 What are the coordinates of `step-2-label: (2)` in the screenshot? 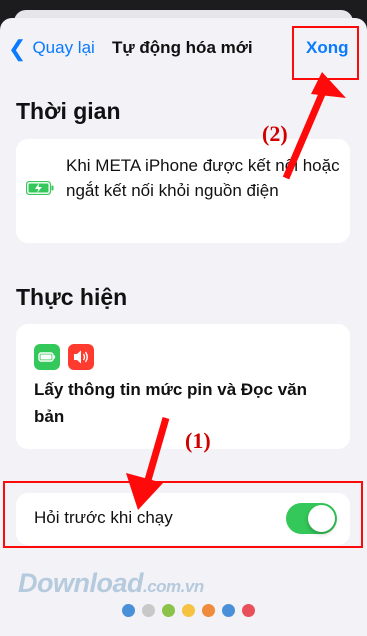 It's located at (275, 133).